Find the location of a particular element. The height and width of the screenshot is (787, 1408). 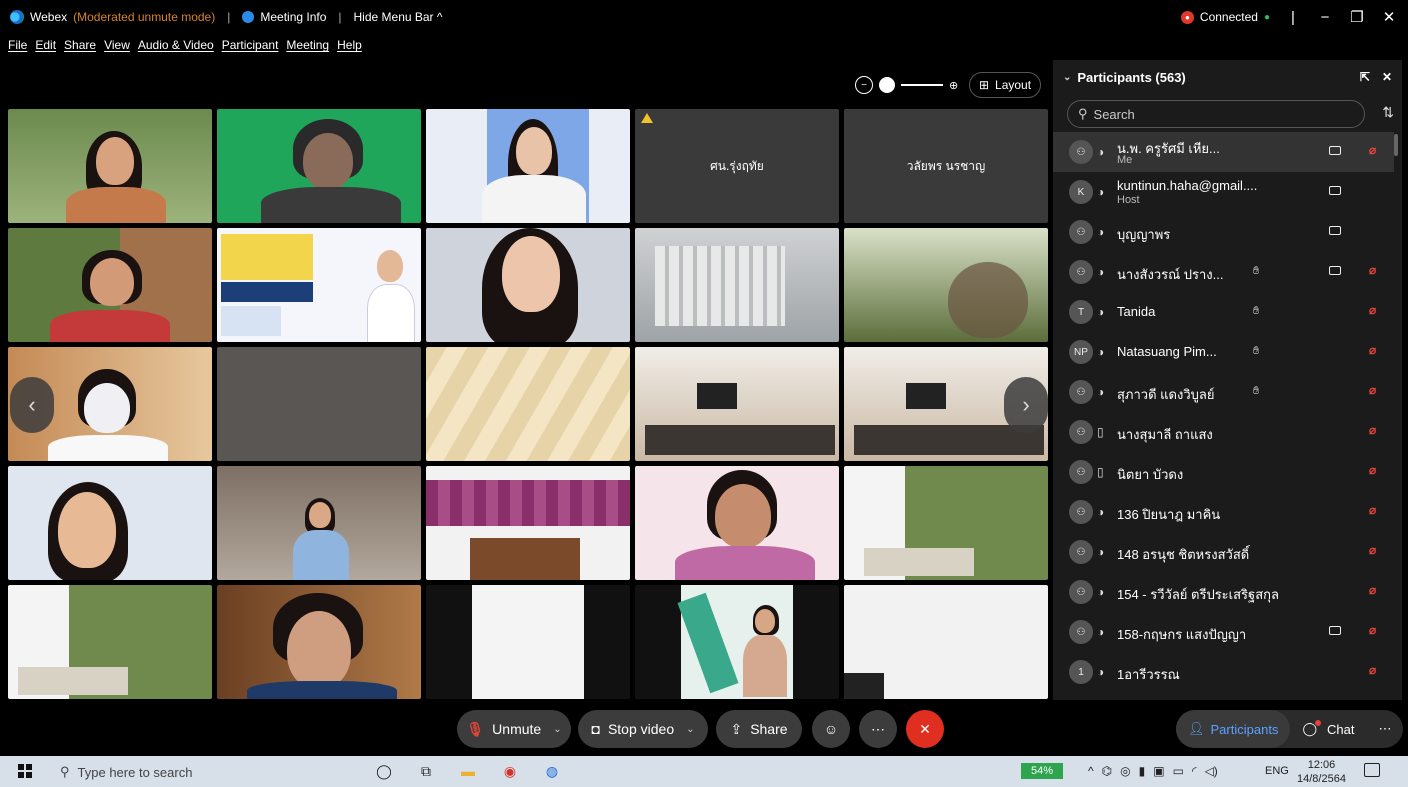

hide-menu-bar-button: Hide Menu Bar ^ is located at coordinates (398, 17).